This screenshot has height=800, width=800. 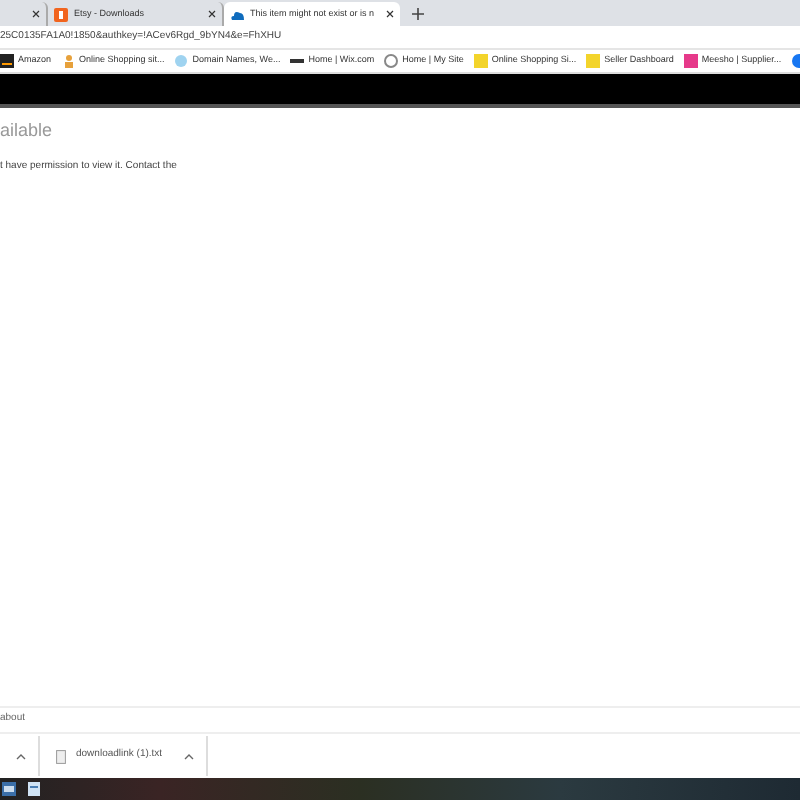 I want to click on dash-icon, so click(x=297, y=61).